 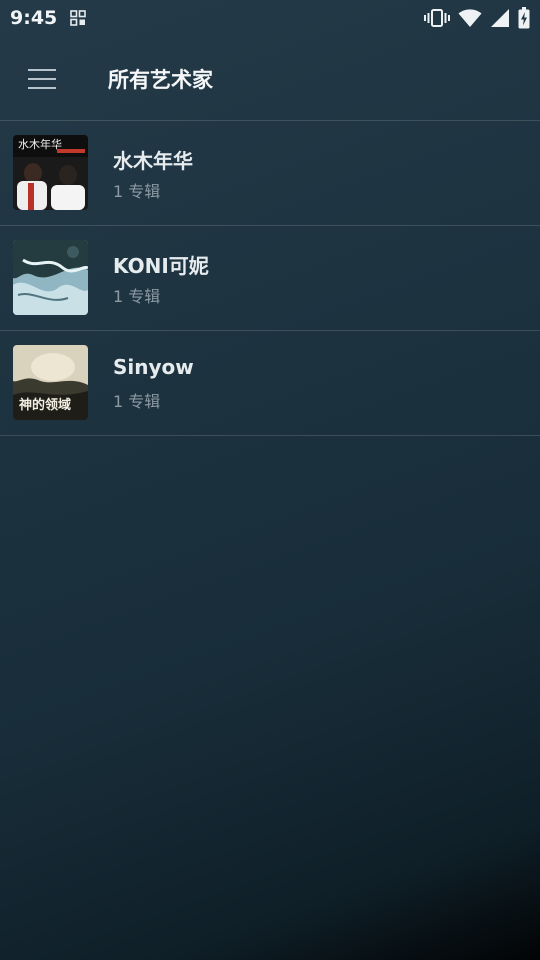 I want to click on artist-name: KONI可妮, so click(x=161, y=266).